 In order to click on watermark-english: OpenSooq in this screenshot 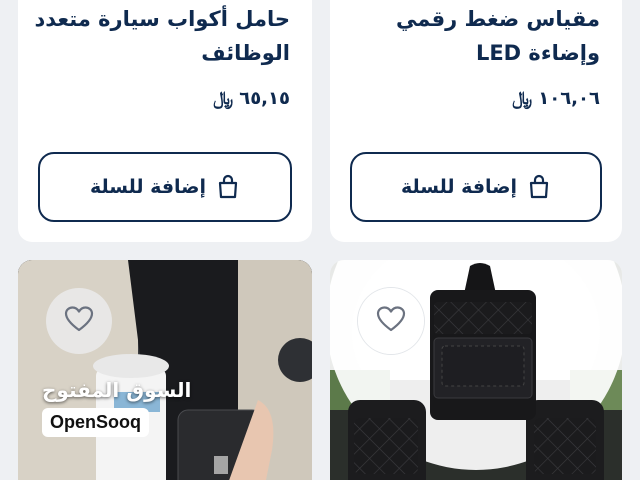, I will do `click(95, 422)`.